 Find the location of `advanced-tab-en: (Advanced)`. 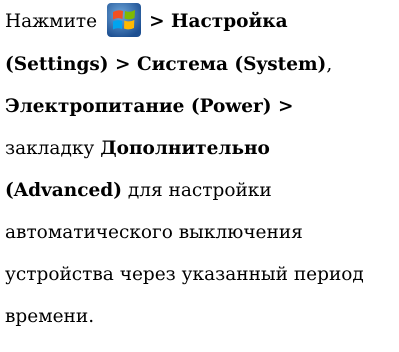

advanced-tab-en: (Advanced) is located at coordinates (63, 190).